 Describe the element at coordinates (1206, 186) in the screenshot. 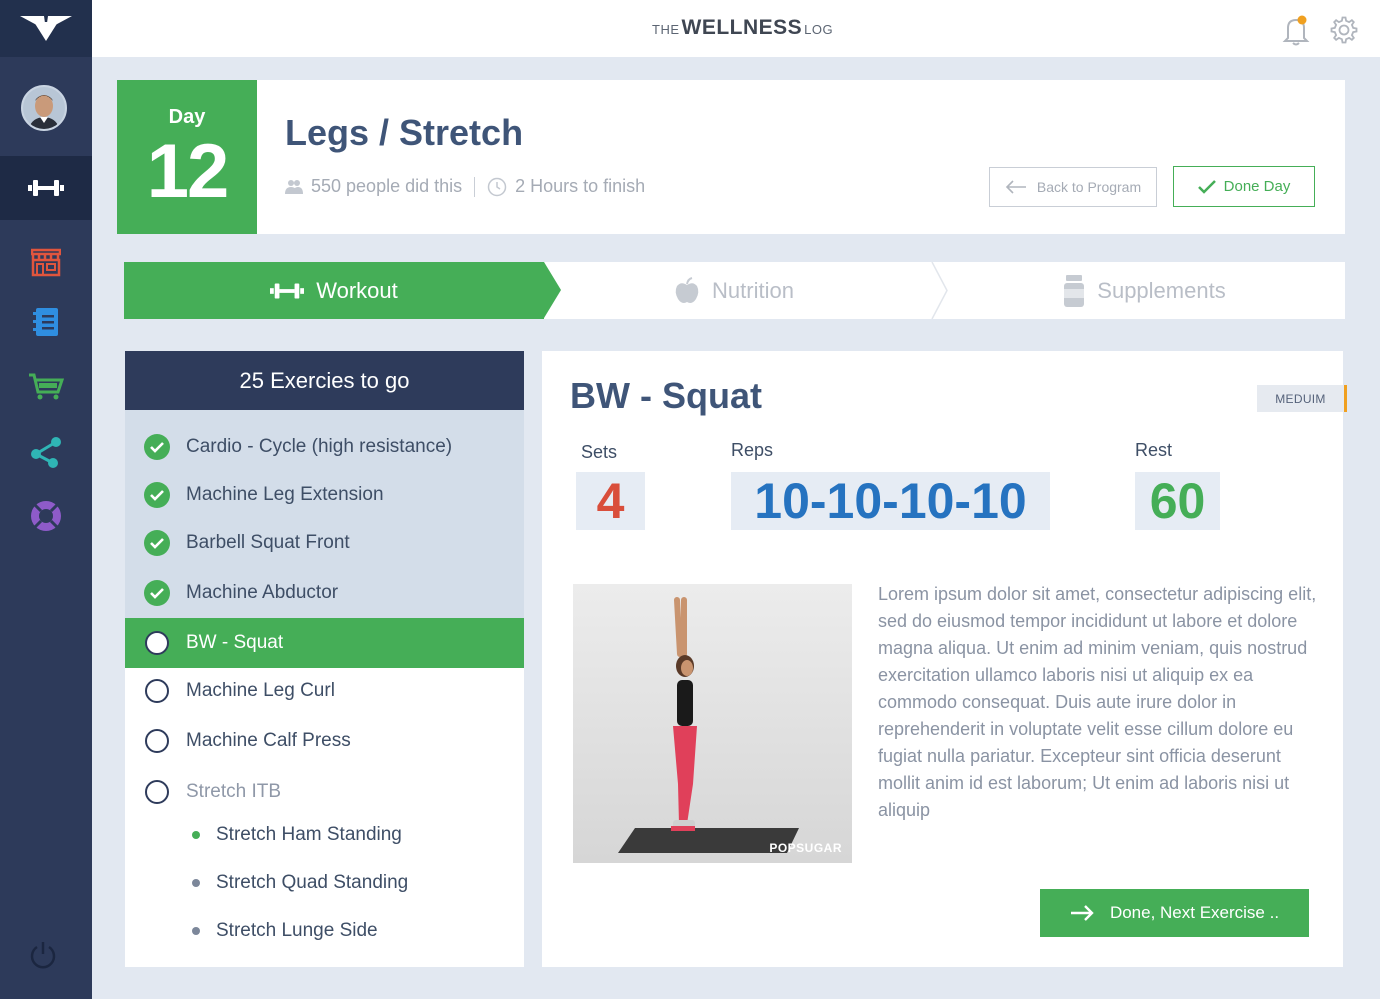

I see `check-icon` at that location.